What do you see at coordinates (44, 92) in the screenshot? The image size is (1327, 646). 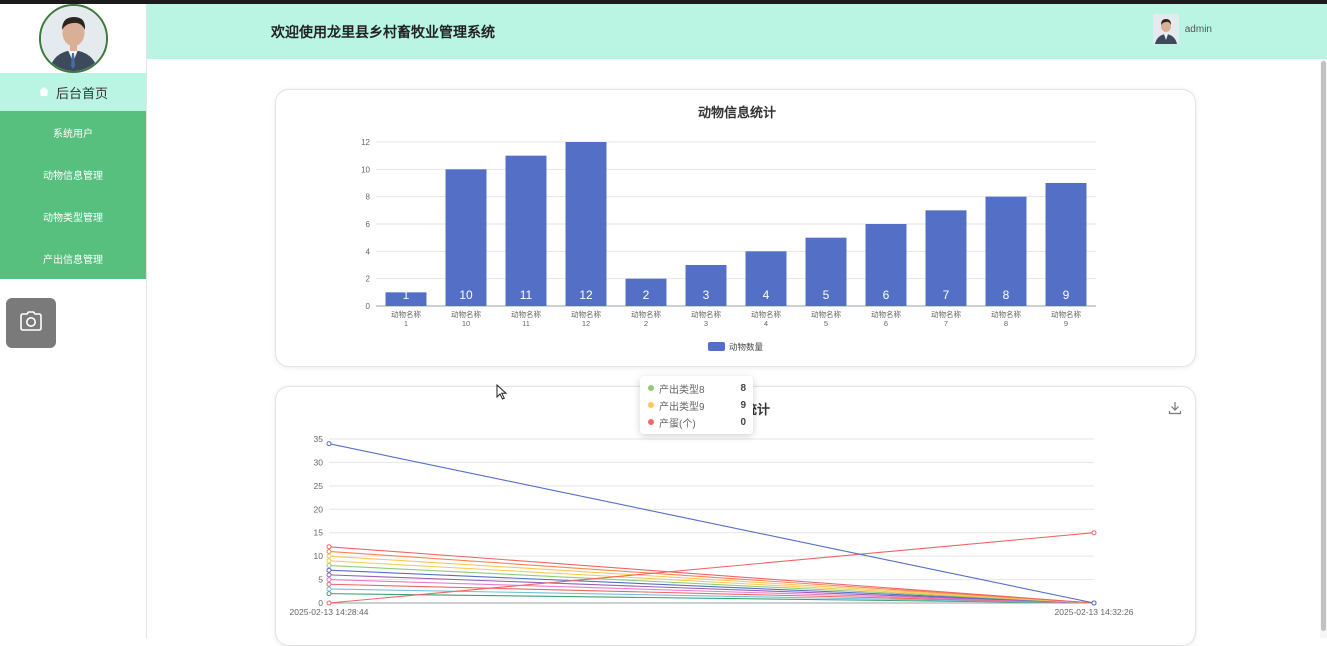 I see `home-icon` at bounding box center [44, 92].